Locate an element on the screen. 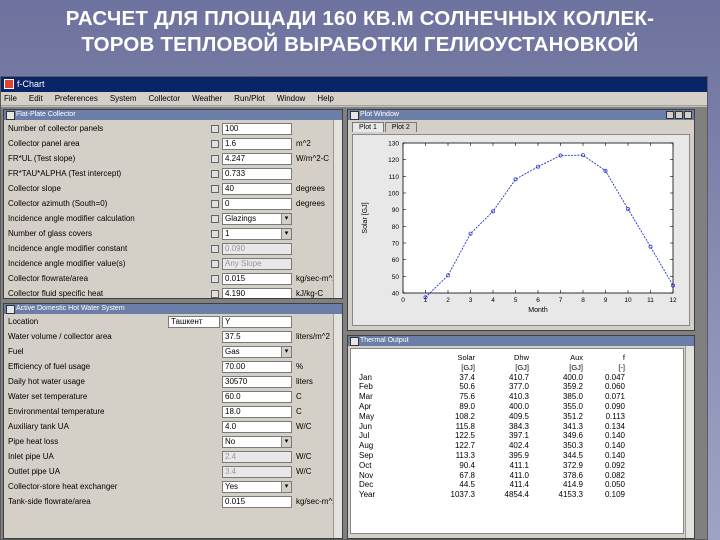 This screenshot has height=540, width=720. value-field: 70.00 is located at coordinates (257, 367).